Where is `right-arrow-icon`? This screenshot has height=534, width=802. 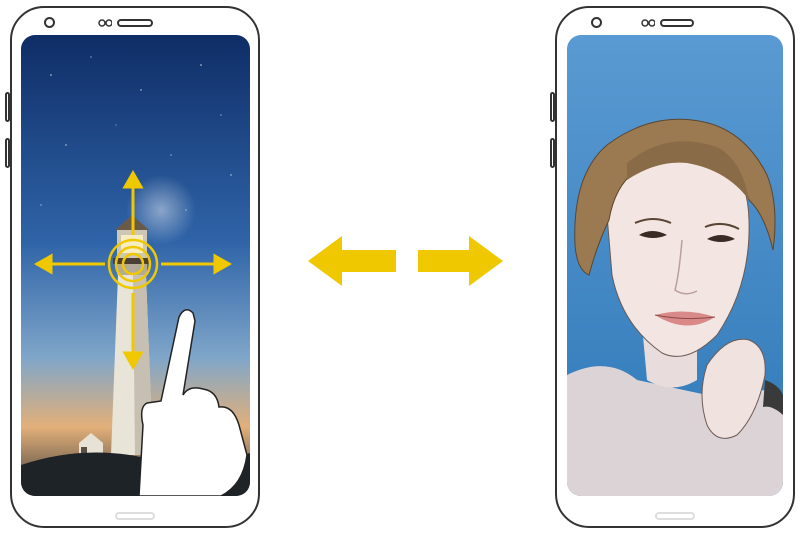 right-arrow-icon is located at coordinates (460, 261).